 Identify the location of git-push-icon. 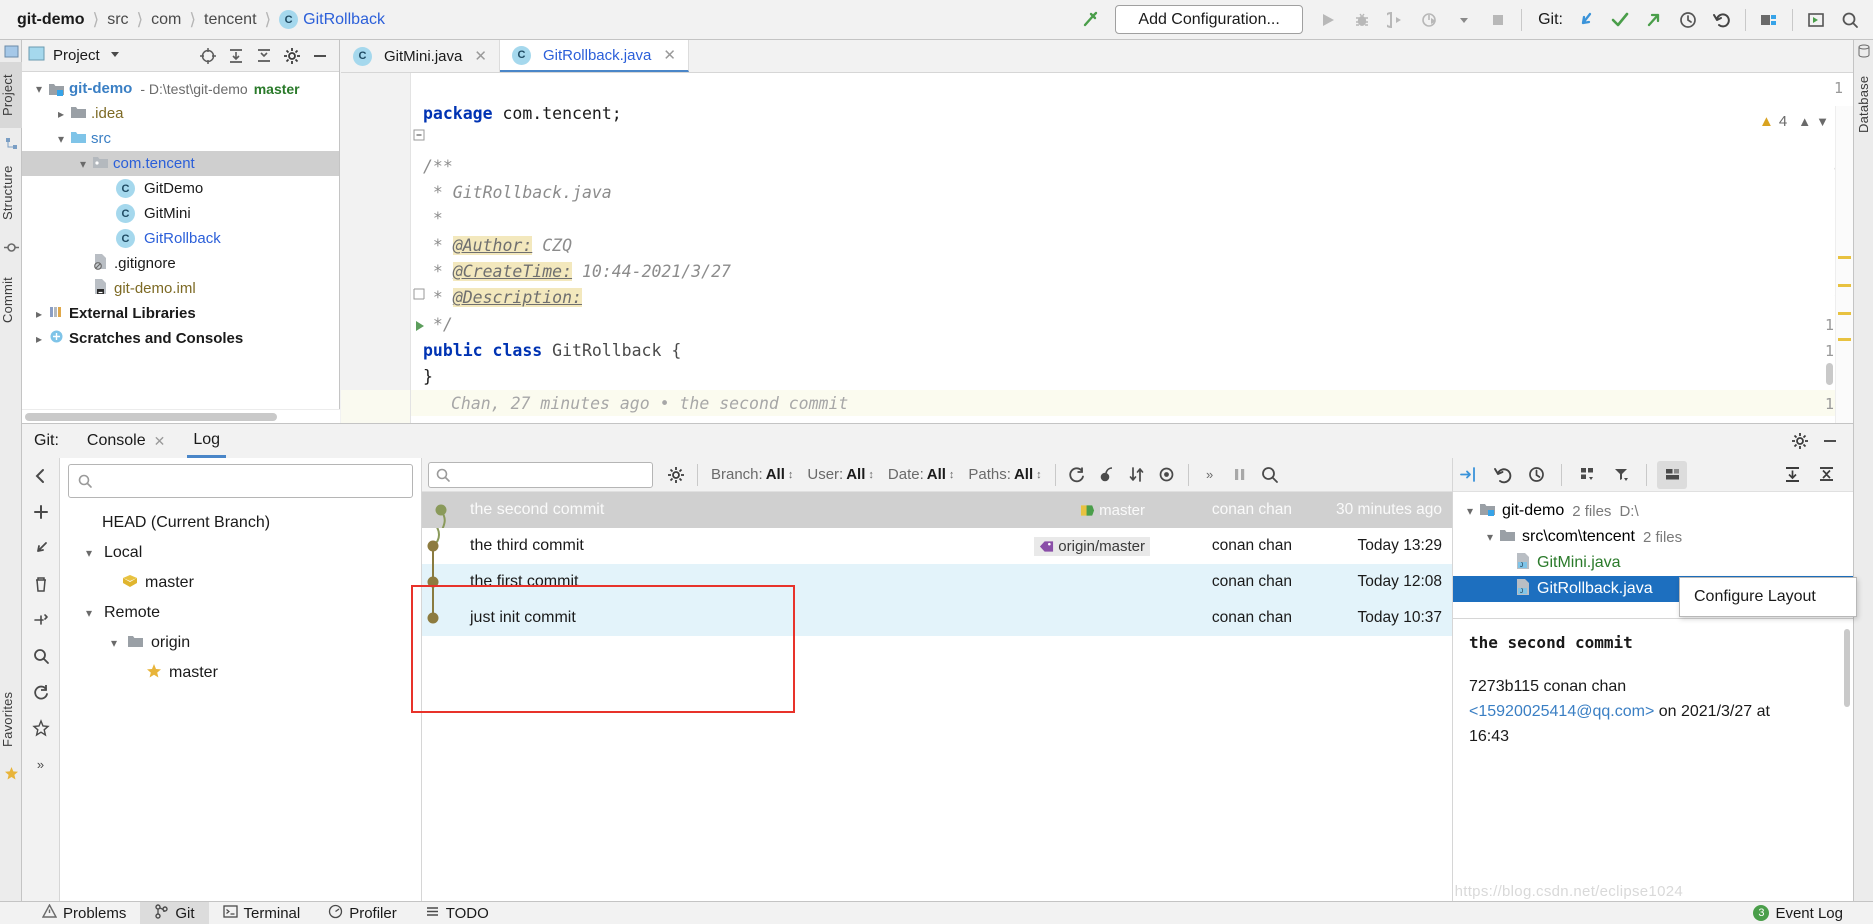
(1654, 20).